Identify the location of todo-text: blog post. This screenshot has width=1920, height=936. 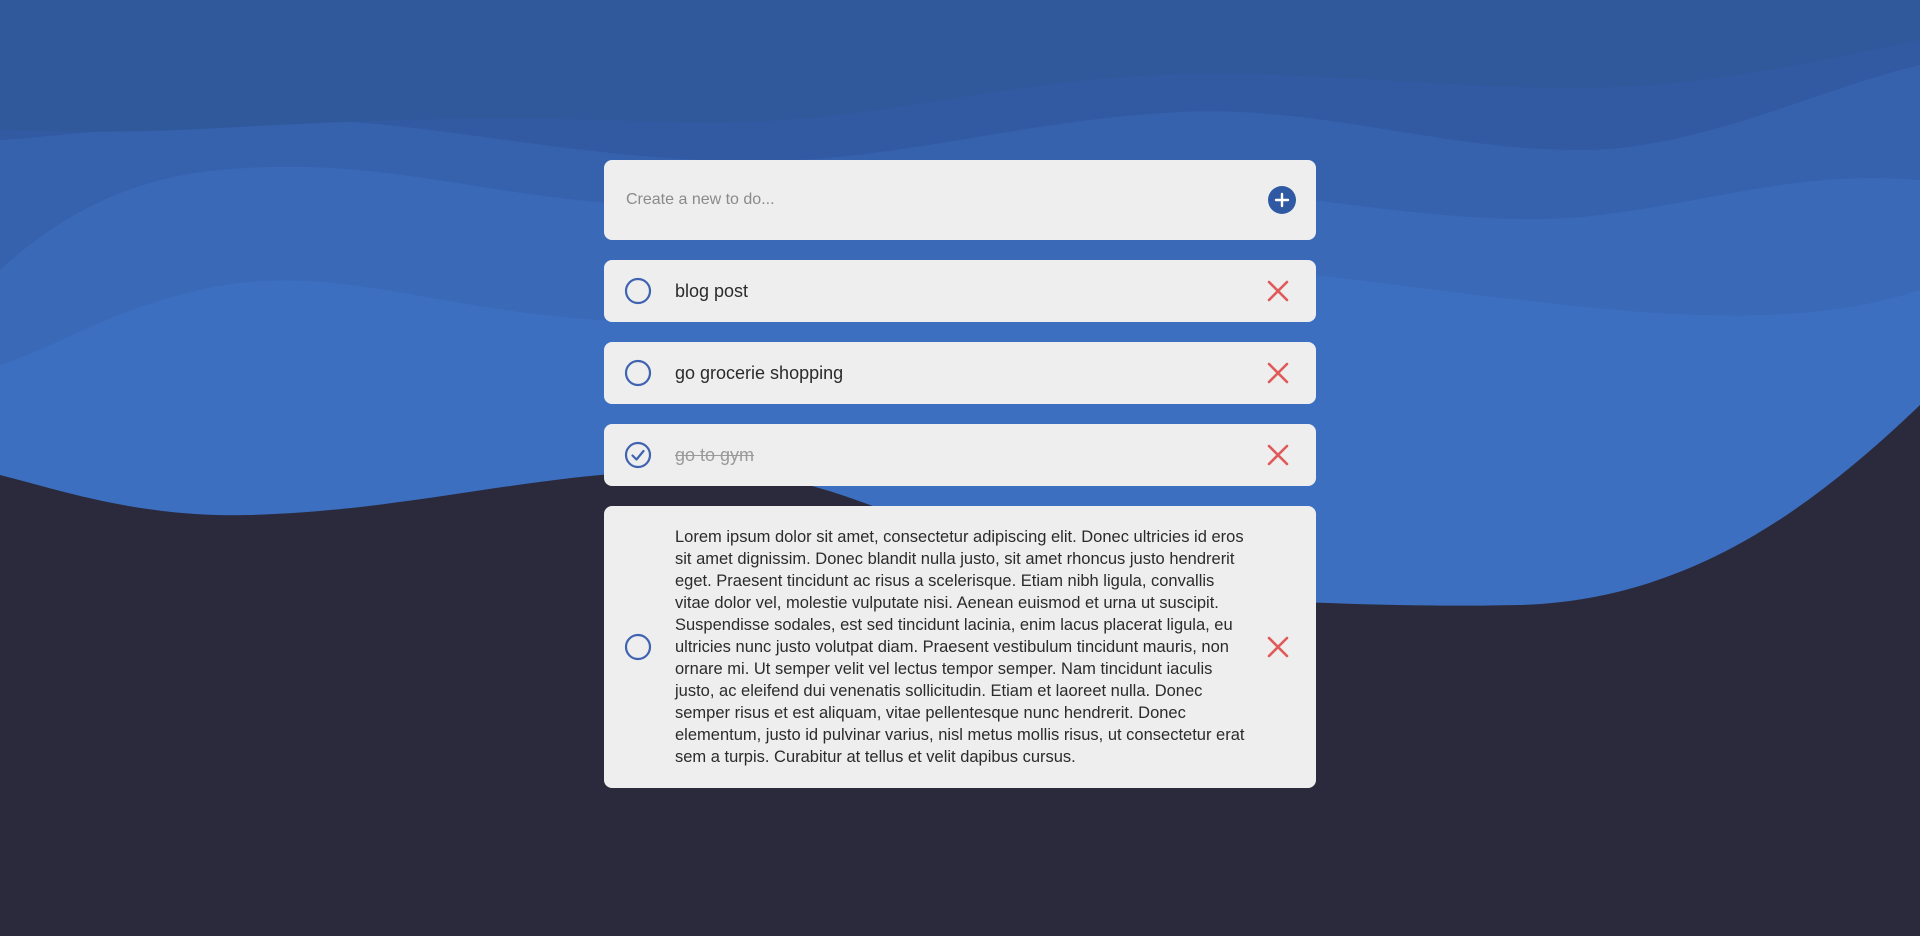
(712, 291).